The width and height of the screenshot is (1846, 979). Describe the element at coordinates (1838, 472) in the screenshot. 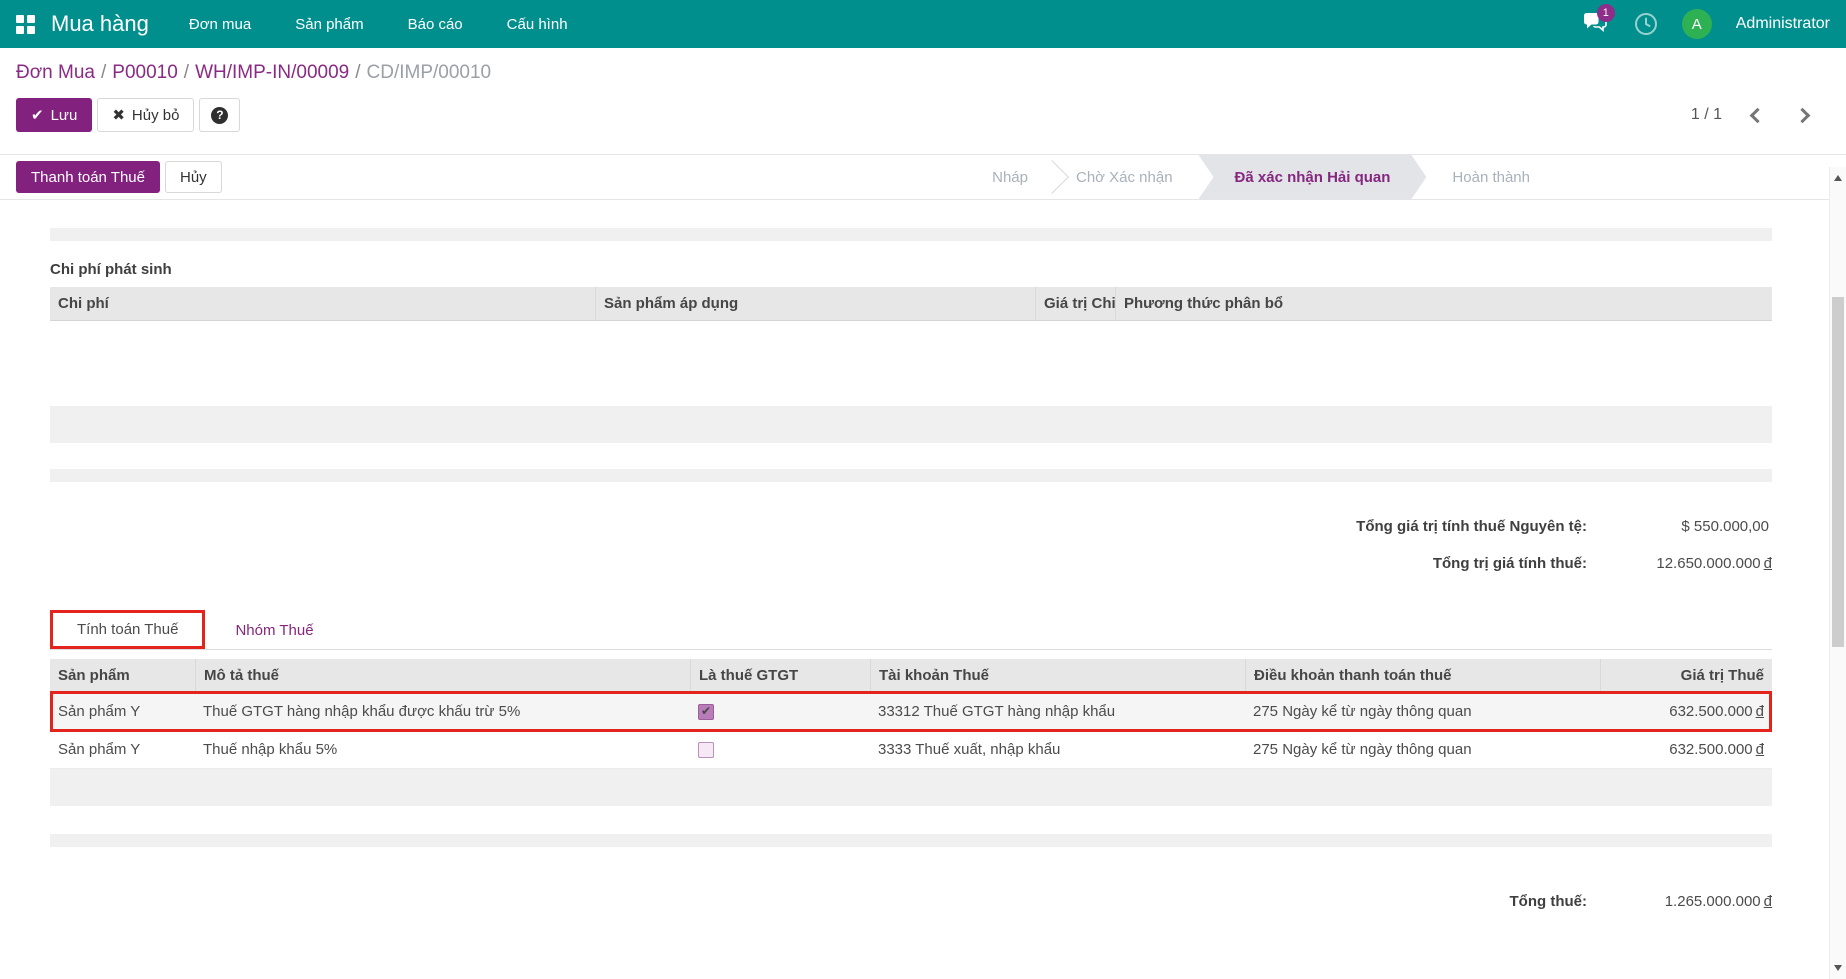

I see `scrollbar-thumb` at that location.